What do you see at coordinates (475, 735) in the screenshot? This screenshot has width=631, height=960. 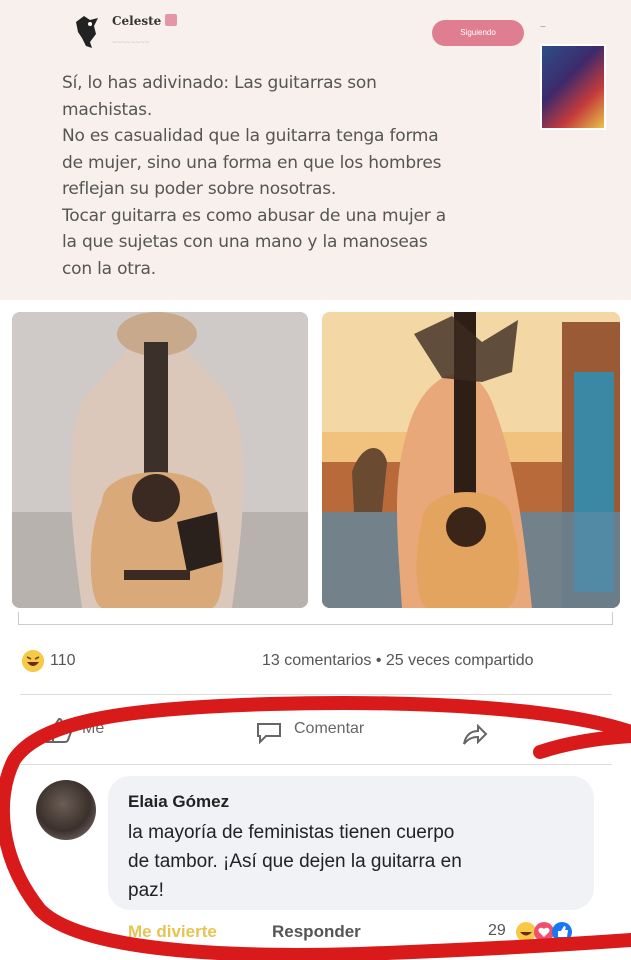 I see `share-icon` at bounding box center [475, 735].